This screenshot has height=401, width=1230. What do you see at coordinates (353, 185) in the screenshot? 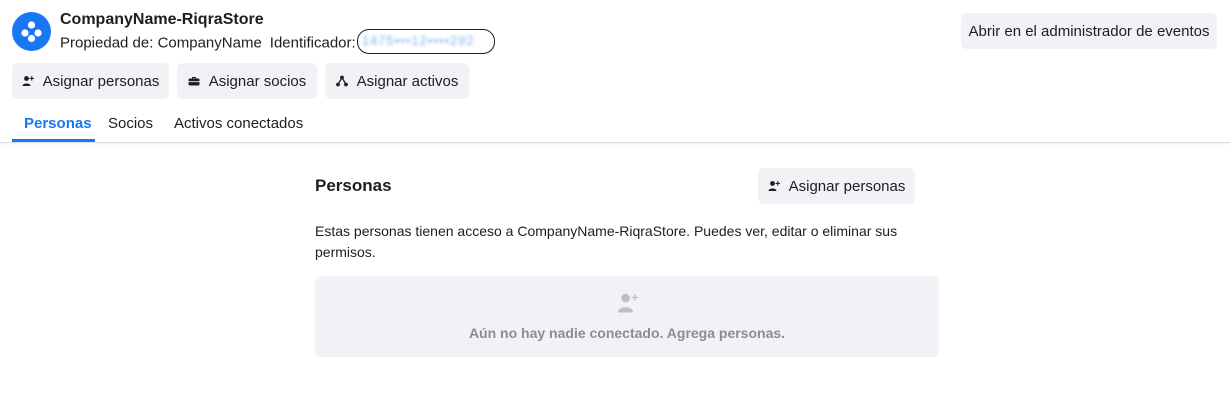
I see `section-title: Personas` at bounding box center [353, 185].